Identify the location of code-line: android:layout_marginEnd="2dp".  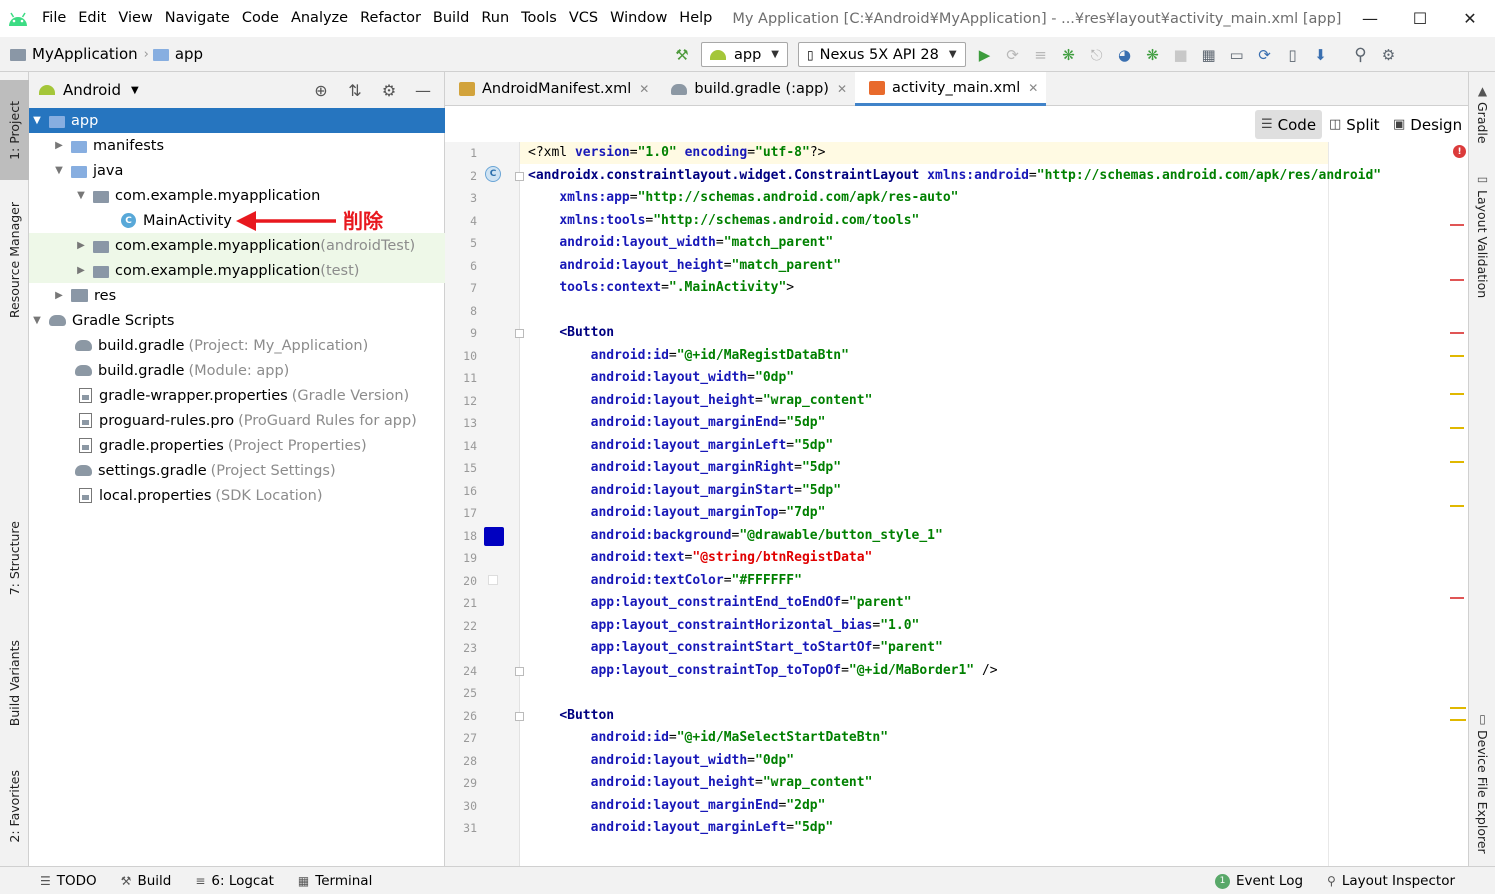
(677, 806).